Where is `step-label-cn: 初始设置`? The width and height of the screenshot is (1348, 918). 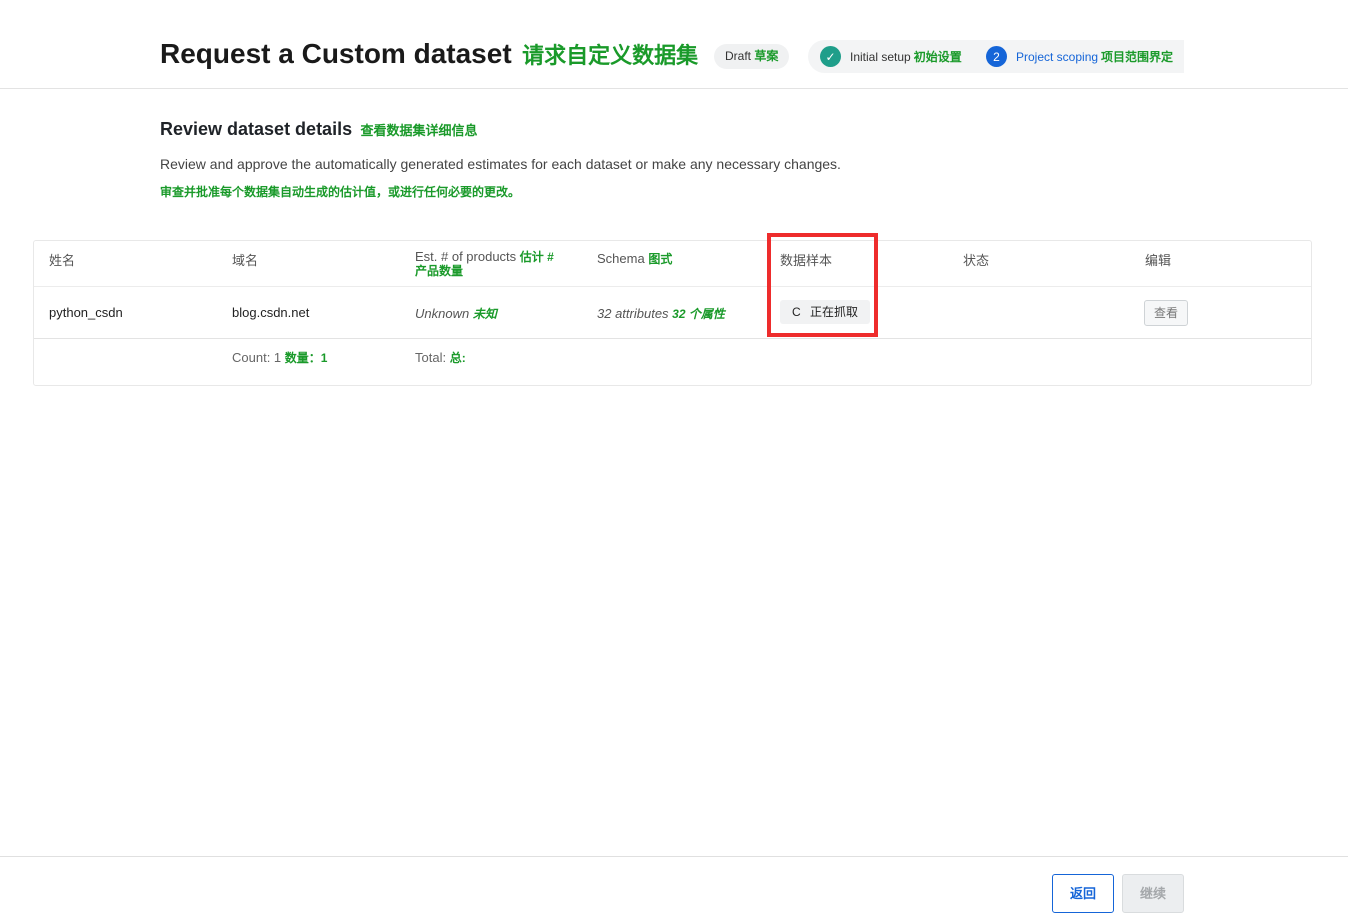
step-label-cn: 初始设置 is located at coordinates (937, 57).